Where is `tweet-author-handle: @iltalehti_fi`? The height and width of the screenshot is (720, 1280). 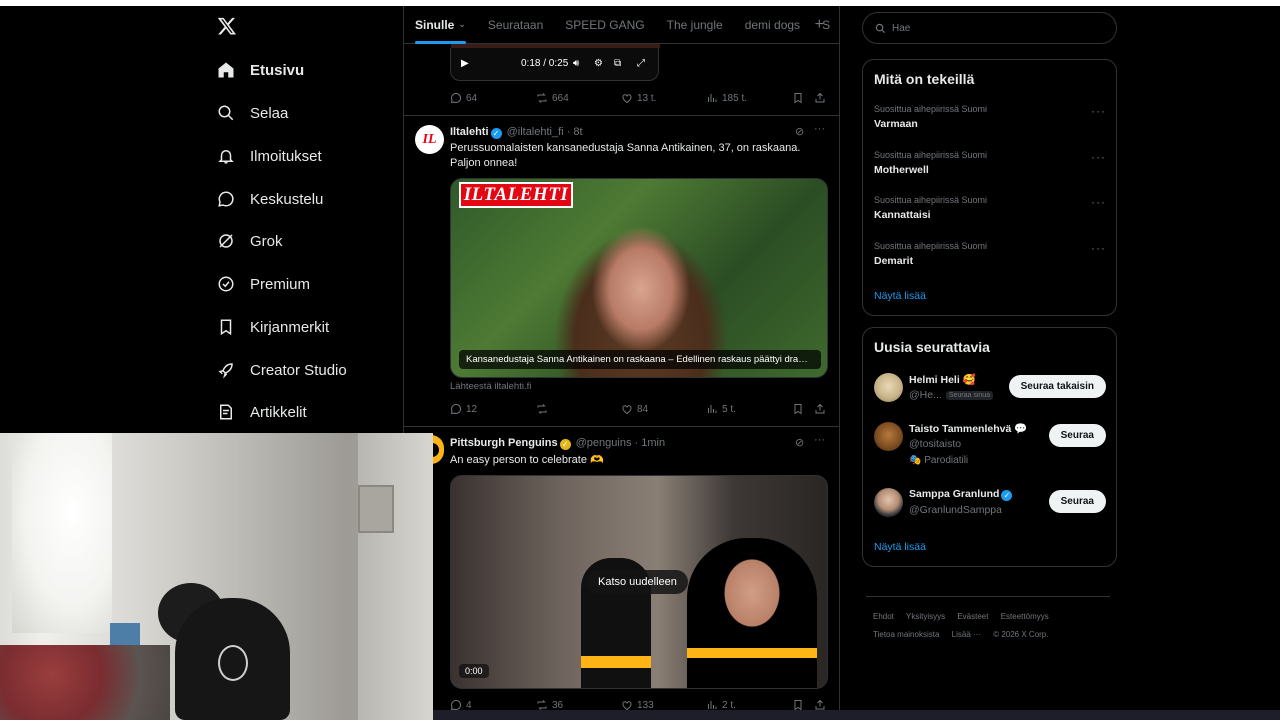 tweet-author-handle: @iltalehti_fi is located at coordinates (535, 132).